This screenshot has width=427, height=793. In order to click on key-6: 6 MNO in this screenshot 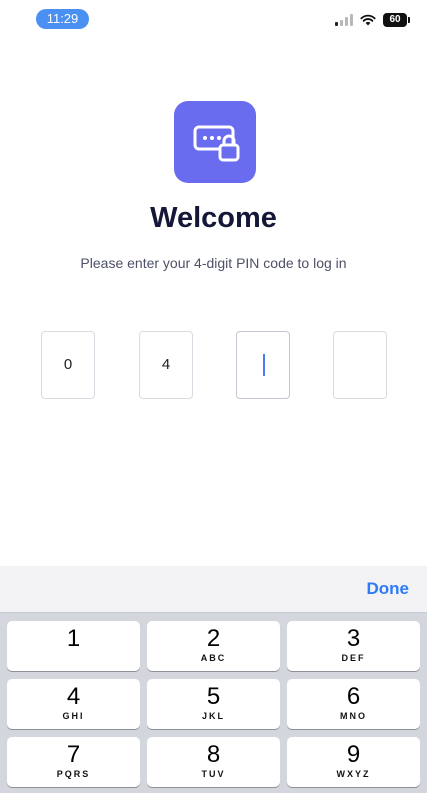, I will do `click(353, 704)`.